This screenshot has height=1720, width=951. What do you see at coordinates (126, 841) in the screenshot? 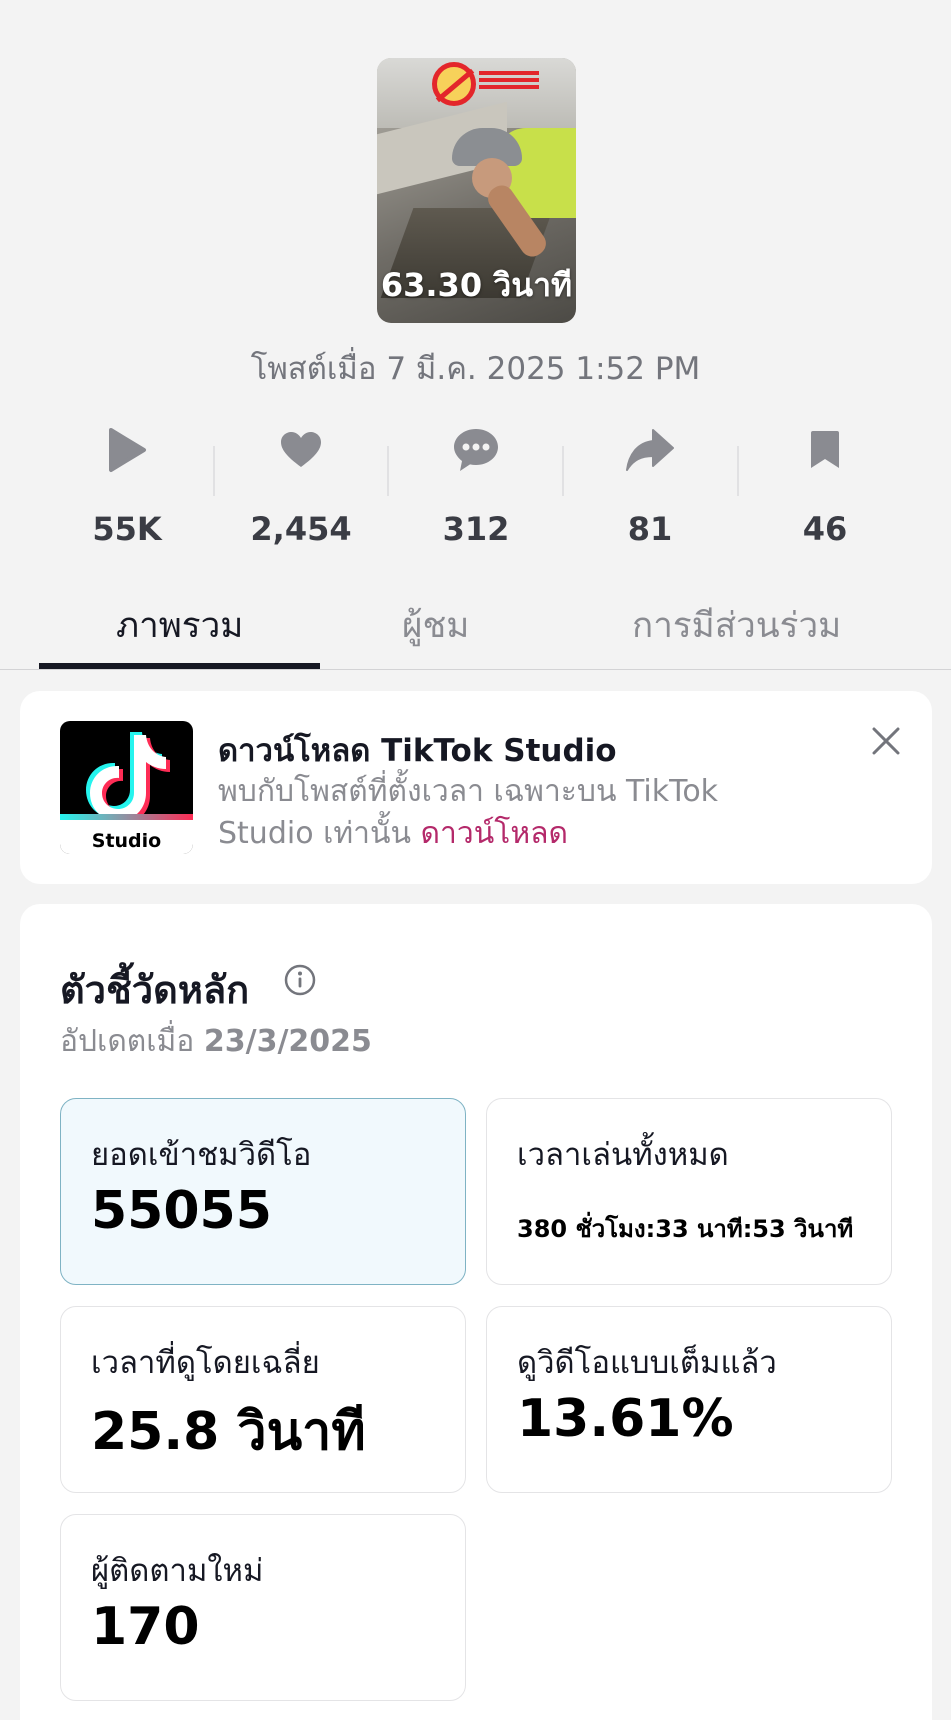
I see `app-icon-label: Studio` at bounding box center [126, 841].